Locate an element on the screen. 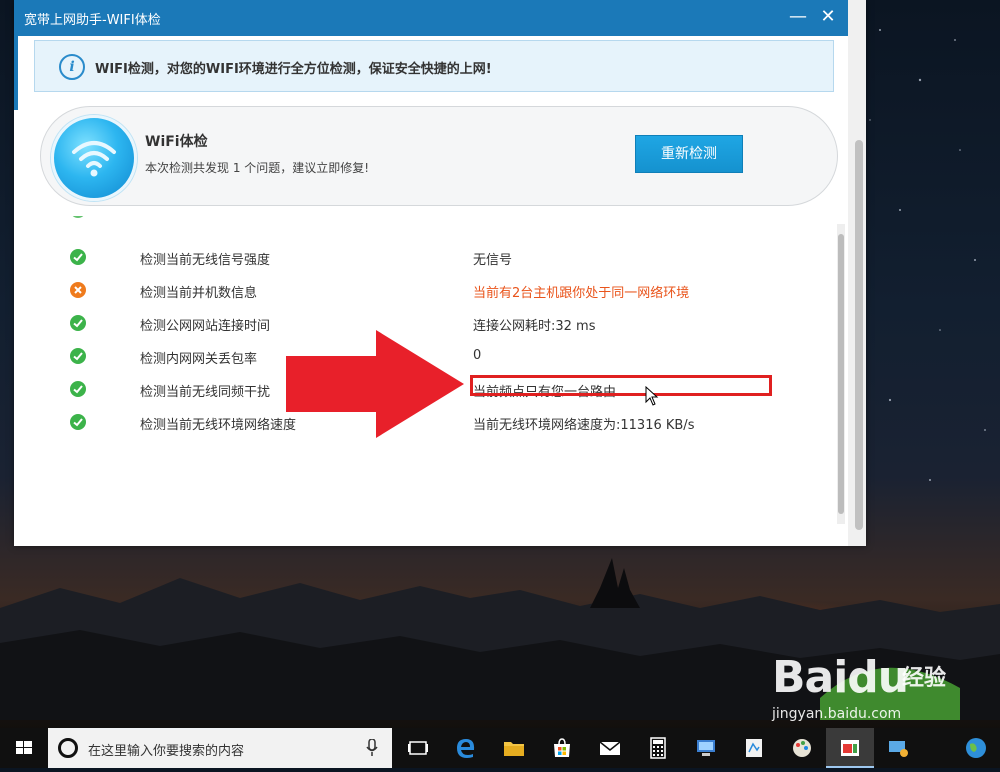  taskbar-search: 在这里输入你要搜索的内容 is located at coordinates (220, 748).